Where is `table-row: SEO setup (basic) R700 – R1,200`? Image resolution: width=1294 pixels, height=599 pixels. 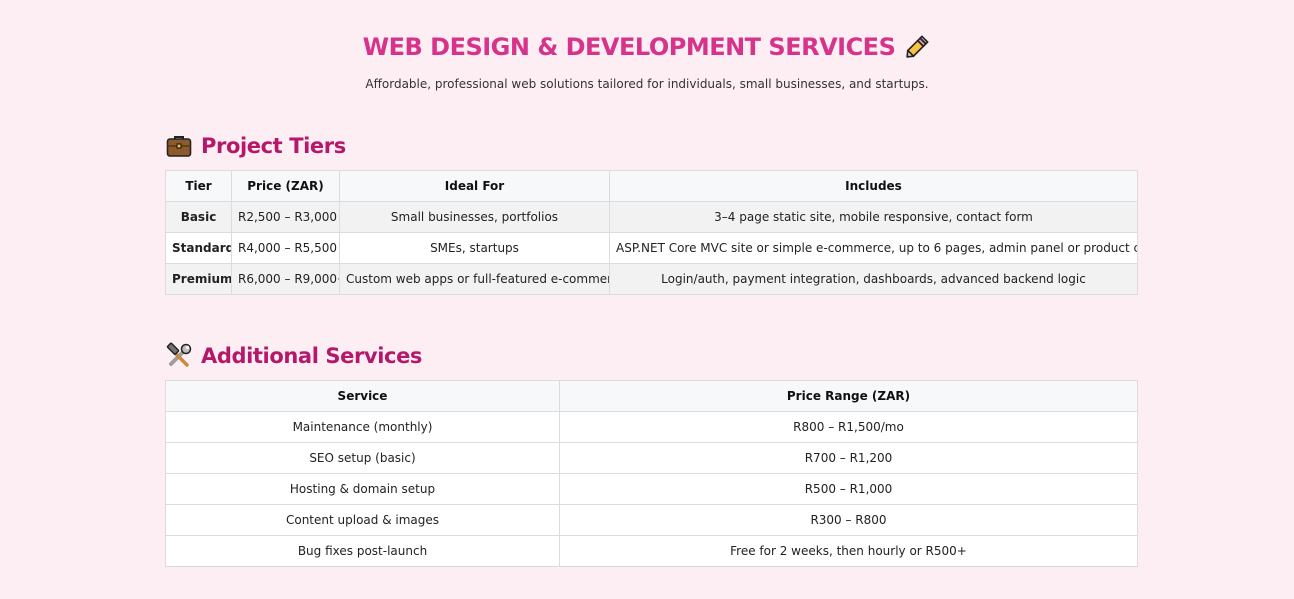
table-row: SEO setup (basic) R700 – R1,200 is located at coordinates (651, 458).